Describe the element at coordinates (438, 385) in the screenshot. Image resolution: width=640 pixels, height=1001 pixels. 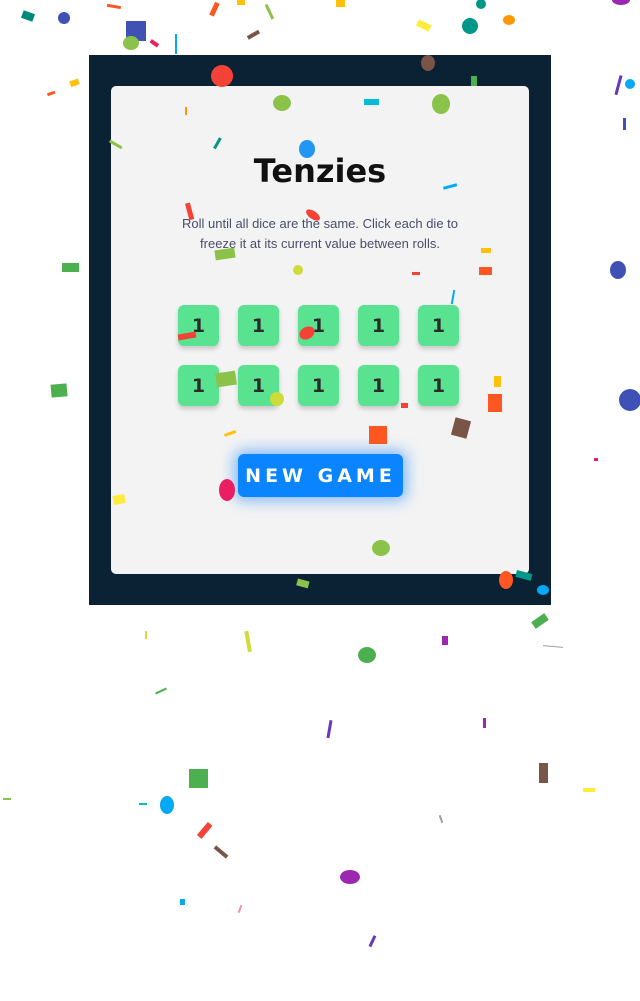
I see `die-10: 1` at that location.